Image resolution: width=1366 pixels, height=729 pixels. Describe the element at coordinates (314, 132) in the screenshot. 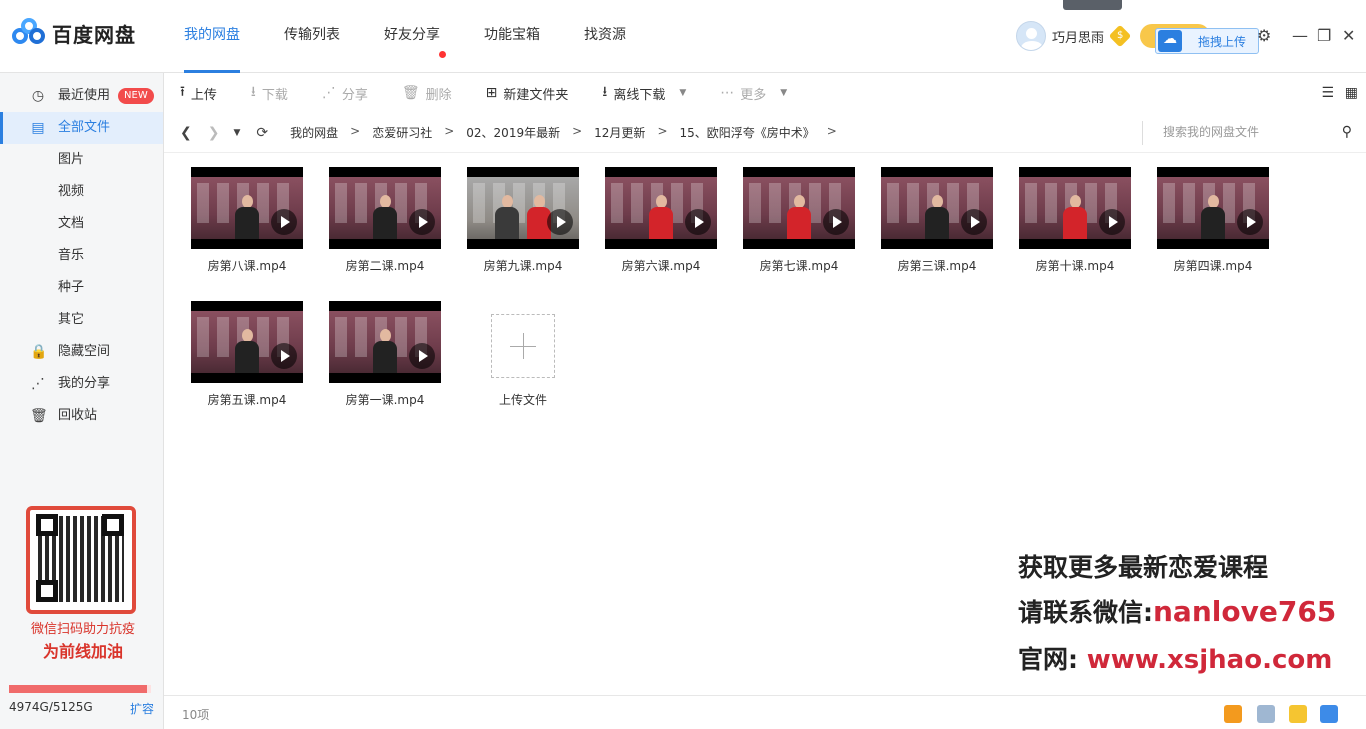

I see `breadcrumb-item: 我的网盘` at that location.